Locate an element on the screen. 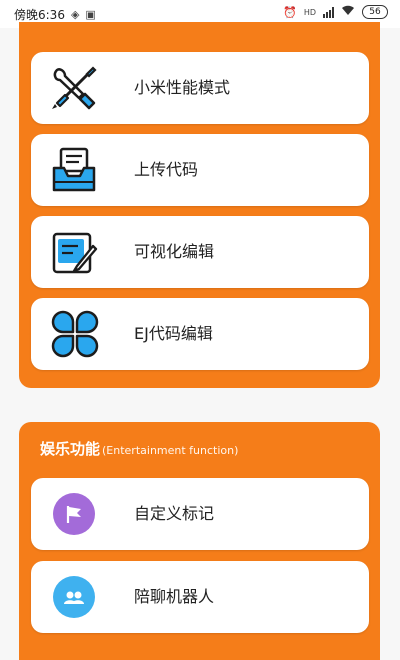 The image size is (400, 660). menu-item-label: 陪聊机器人 is located at coordinates (174, 596).